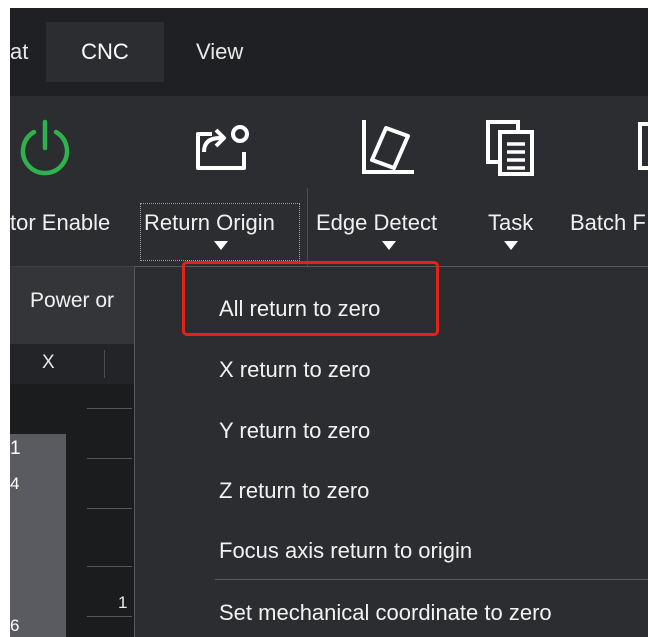 This screenshot has height=637, width=648. What do you see at coordinates (60, 222) in the screenshot?
I see `motor-enable-label: tor Enable` at bounding box center [60, 222].